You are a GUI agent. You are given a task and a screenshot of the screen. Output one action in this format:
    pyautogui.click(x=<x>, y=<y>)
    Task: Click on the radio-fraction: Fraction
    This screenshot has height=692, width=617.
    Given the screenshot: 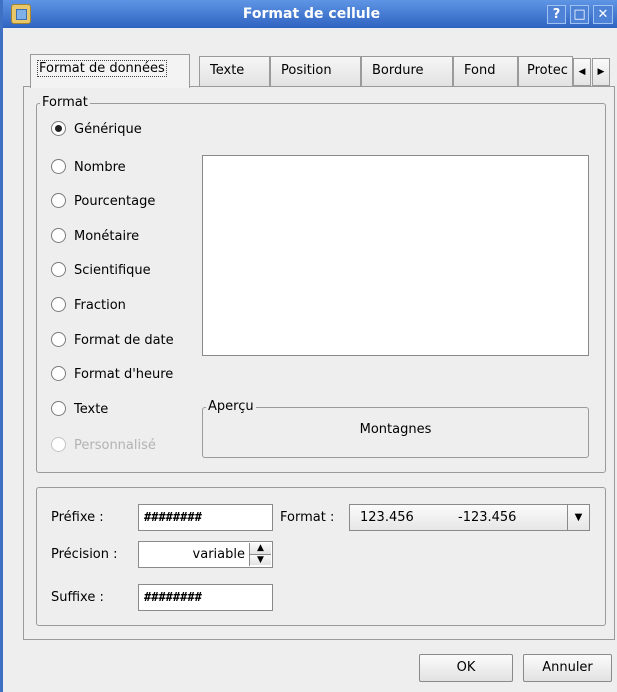 What is the action you would take?
    pyautogui.click(x=88, y=306)
    